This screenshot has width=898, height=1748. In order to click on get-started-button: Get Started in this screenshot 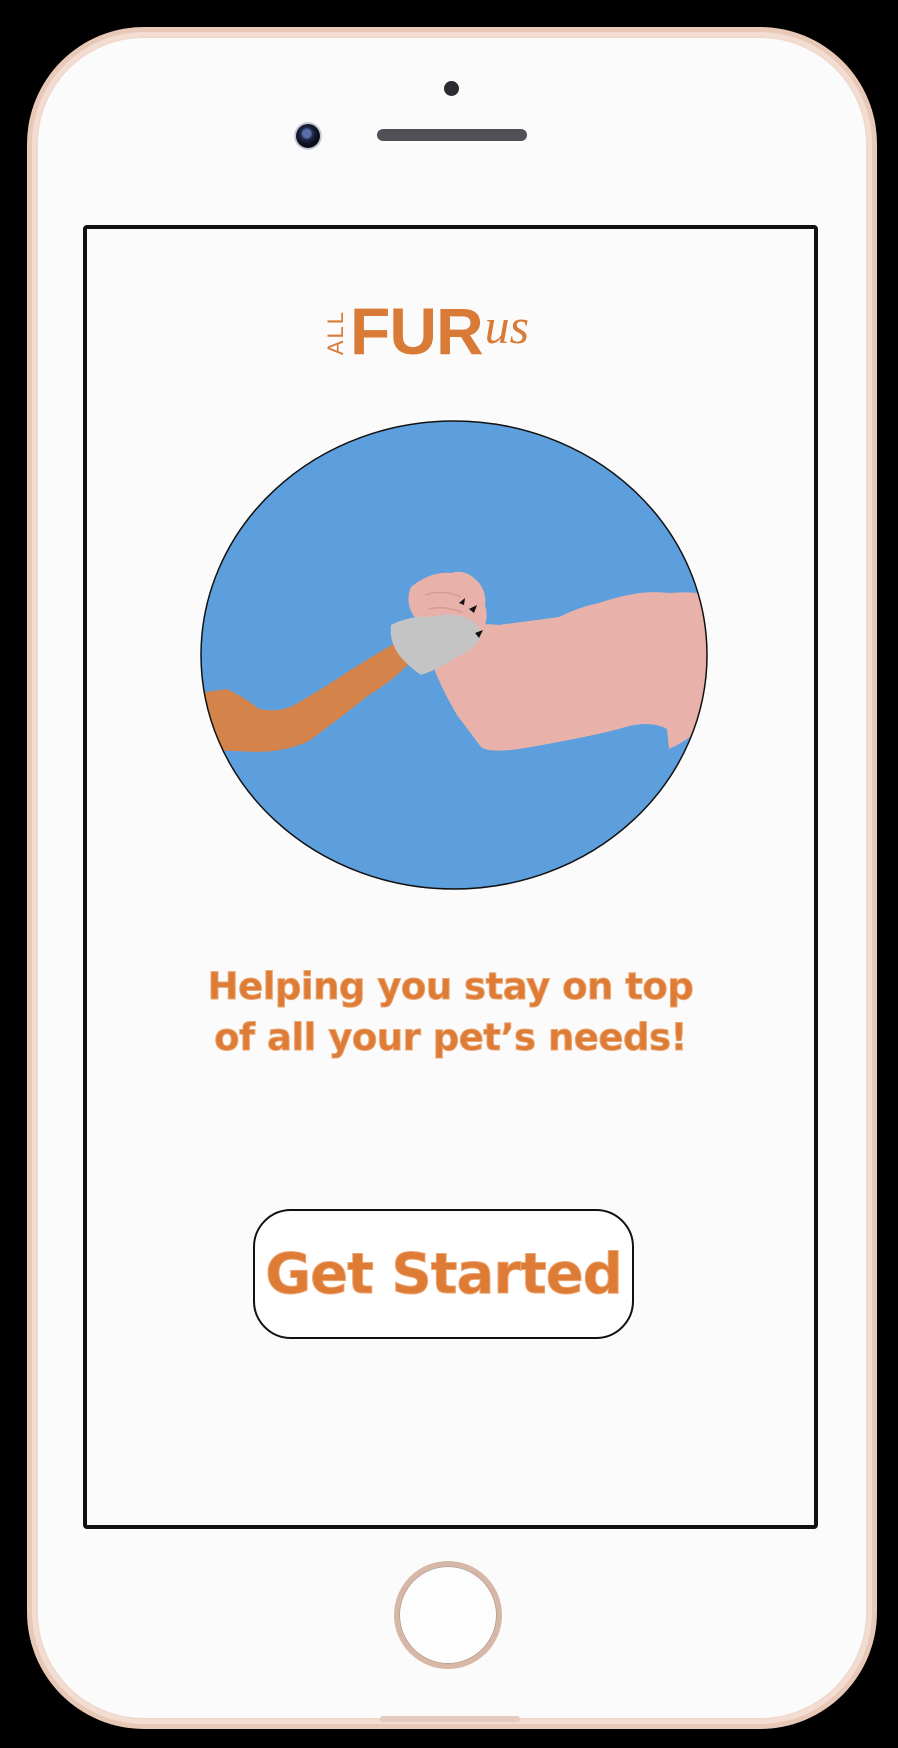, I will do `click(443, 1274)`.